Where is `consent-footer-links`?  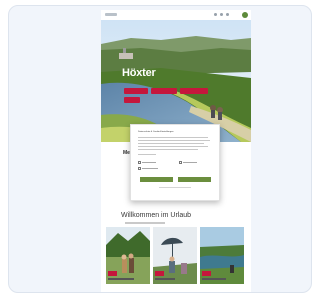 consent-footer-links is located at coordinates (175, 188).